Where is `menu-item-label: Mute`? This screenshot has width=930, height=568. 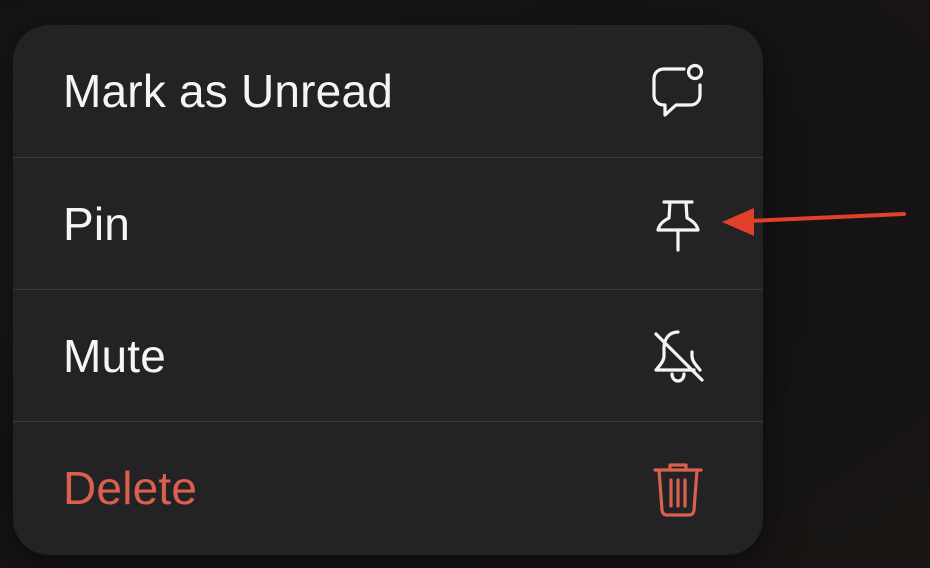
menu-item-label: Mute is located at coordinates (115, 355).